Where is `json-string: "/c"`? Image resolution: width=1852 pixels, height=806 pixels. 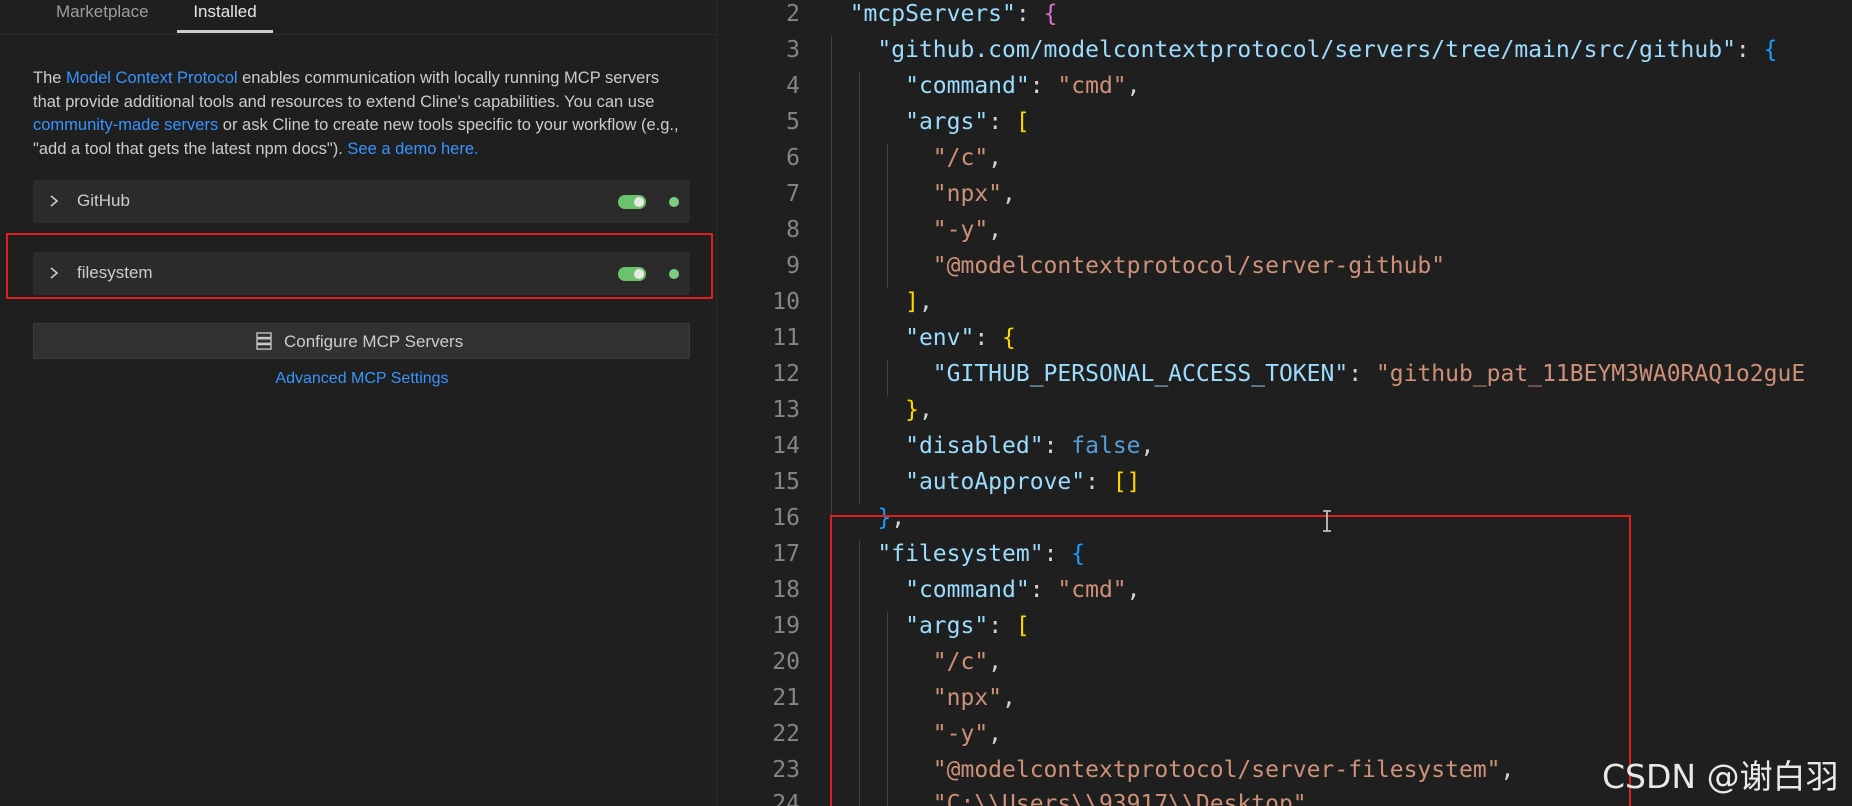 json-string: "/c" is located at coordinates (960, 158).